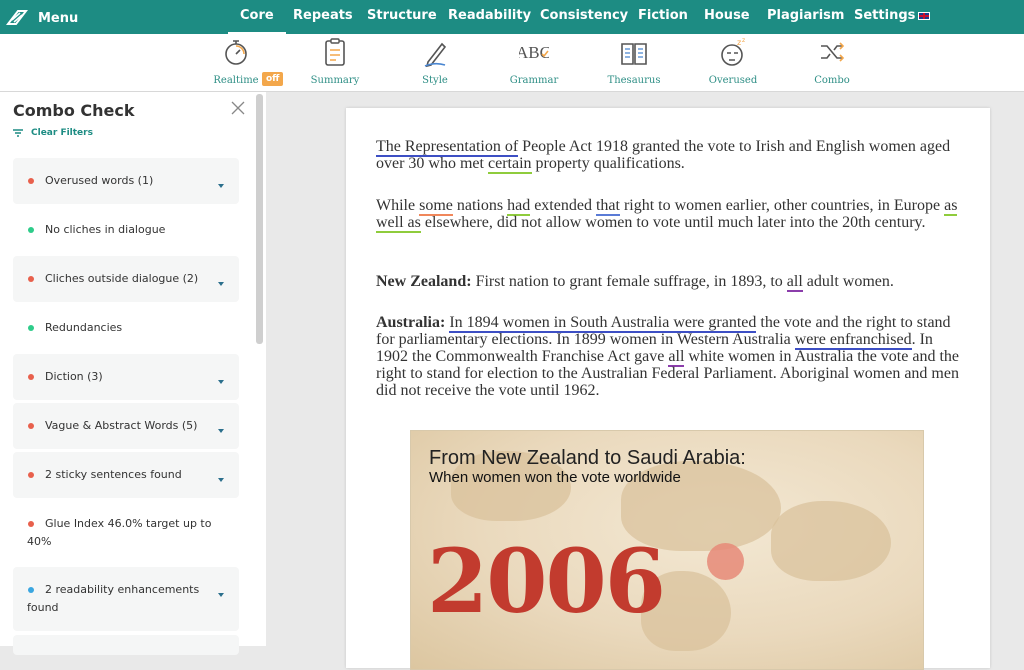 Image resolution: width=1024 pixels, height=670 pixels. Describe the element at coordinates (126, 328) in the screenshot. I see `check-redundancies: Redundancies` at that location.